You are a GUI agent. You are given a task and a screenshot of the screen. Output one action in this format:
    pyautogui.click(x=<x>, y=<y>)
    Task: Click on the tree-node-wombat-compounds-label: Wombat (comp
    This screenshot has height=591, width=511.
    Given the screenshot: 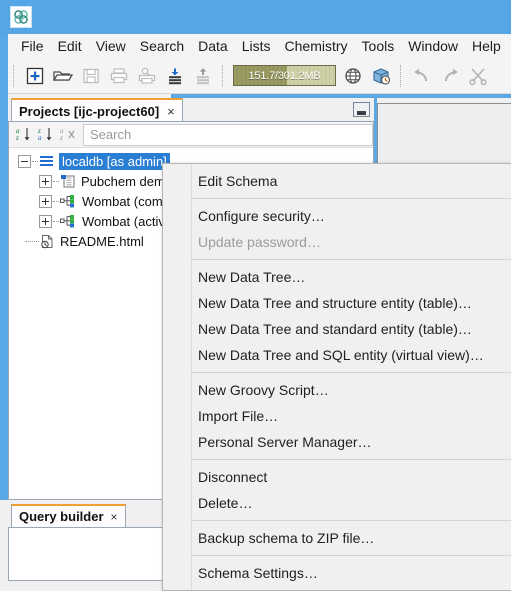 What is the action you would take?
    pyautogui.click(x=126, y=201)
    